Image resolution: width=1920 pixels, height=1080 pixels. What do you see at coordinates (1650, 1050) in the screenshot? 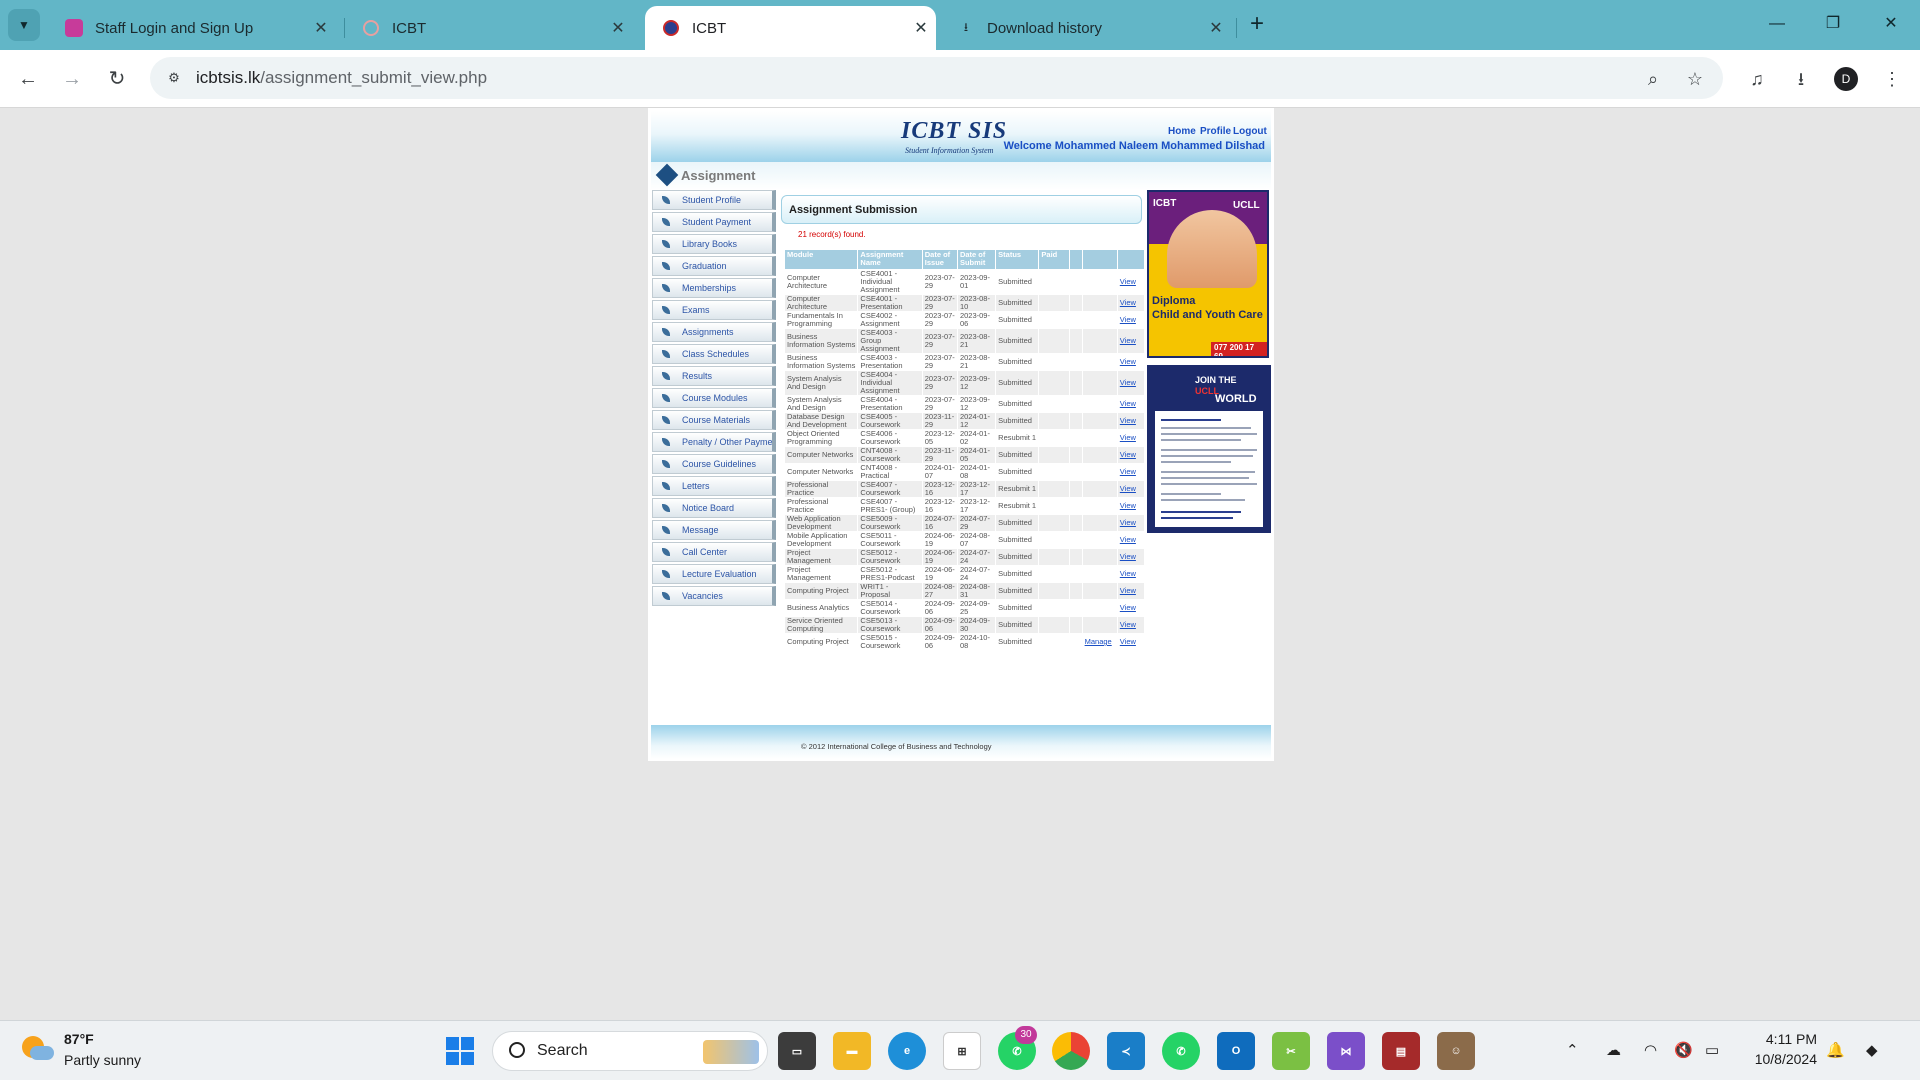
I see `wifi-icon: ◠` at bounding box center [1650, 1050].